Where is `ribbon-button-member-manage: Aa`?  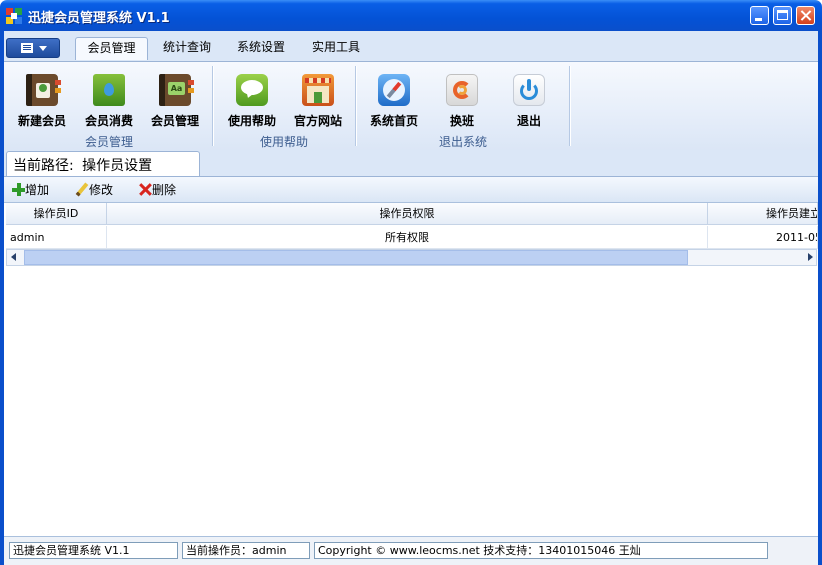 ribbon-button-member-manage: Aa is located at coordinates (176, 90).